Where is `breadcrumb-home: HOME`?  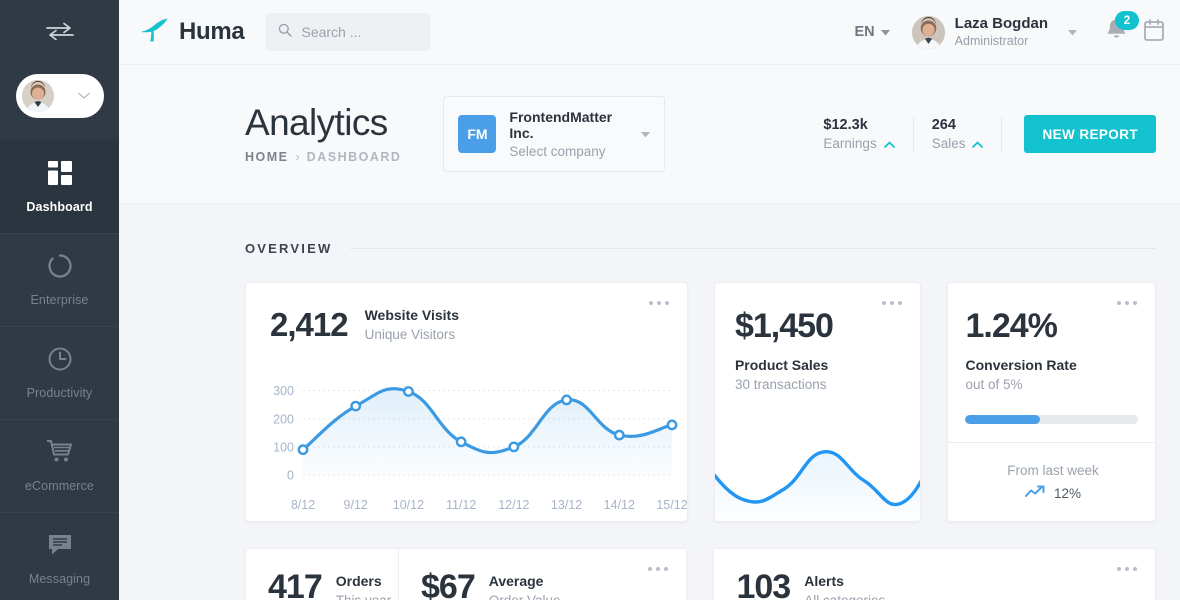
breadcrumb-home: HOME is located at coordinates (267, 157).